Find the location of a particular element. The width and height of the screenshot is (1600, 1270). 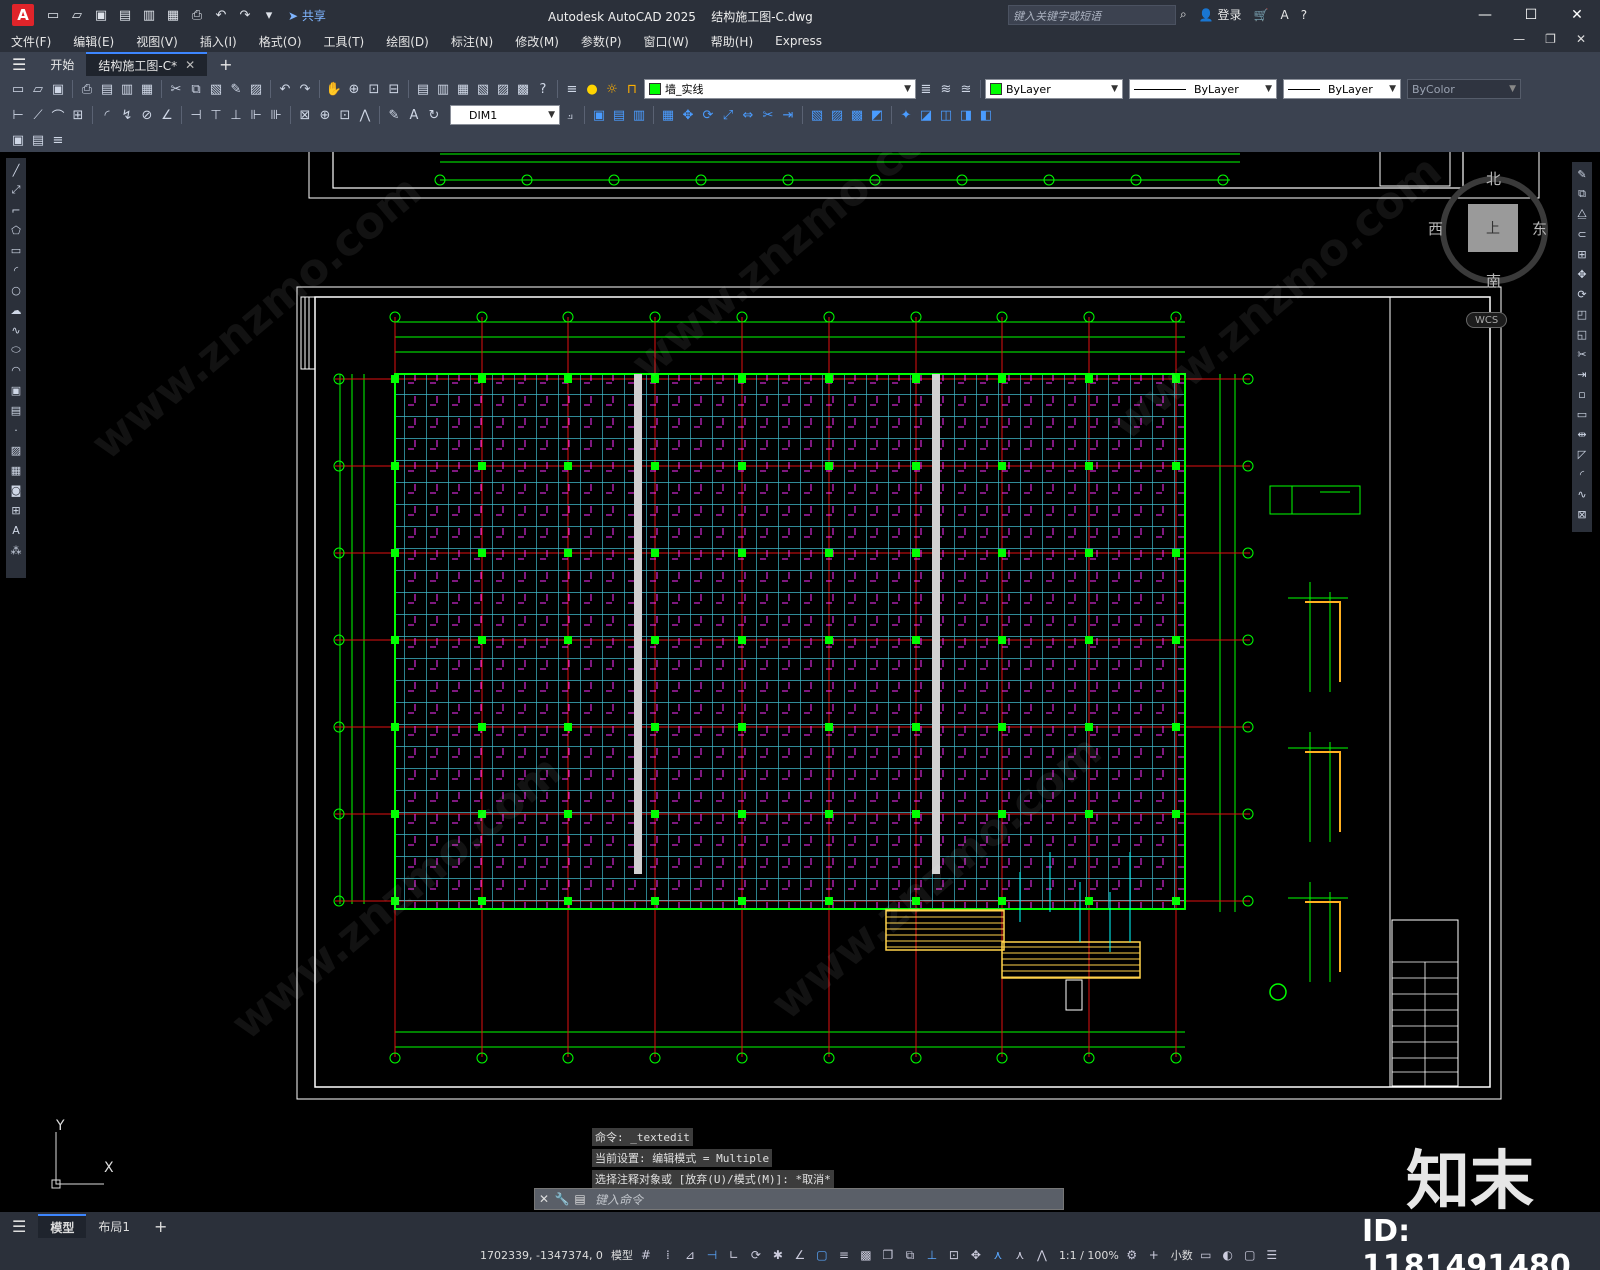

revcloud-icon: ☁ is located at coordinates (16, 310).